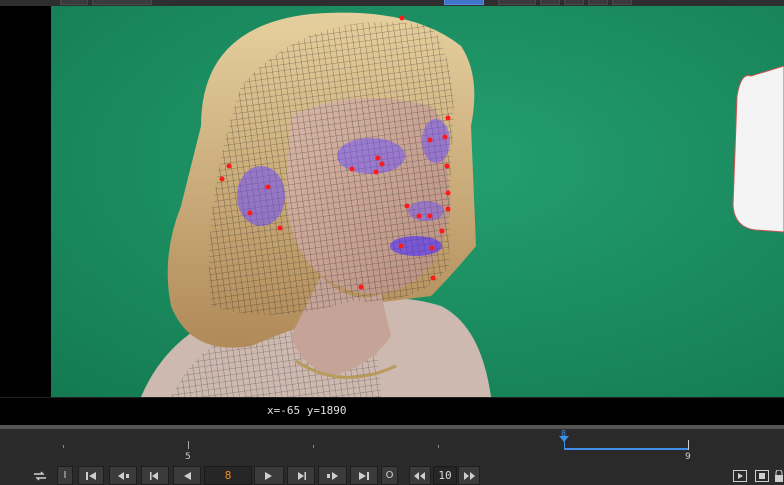 This screenshot has width=784, height=485. Describe the element at coordinates (261, 196) in the screenshot. I see `ear-region` at that location.